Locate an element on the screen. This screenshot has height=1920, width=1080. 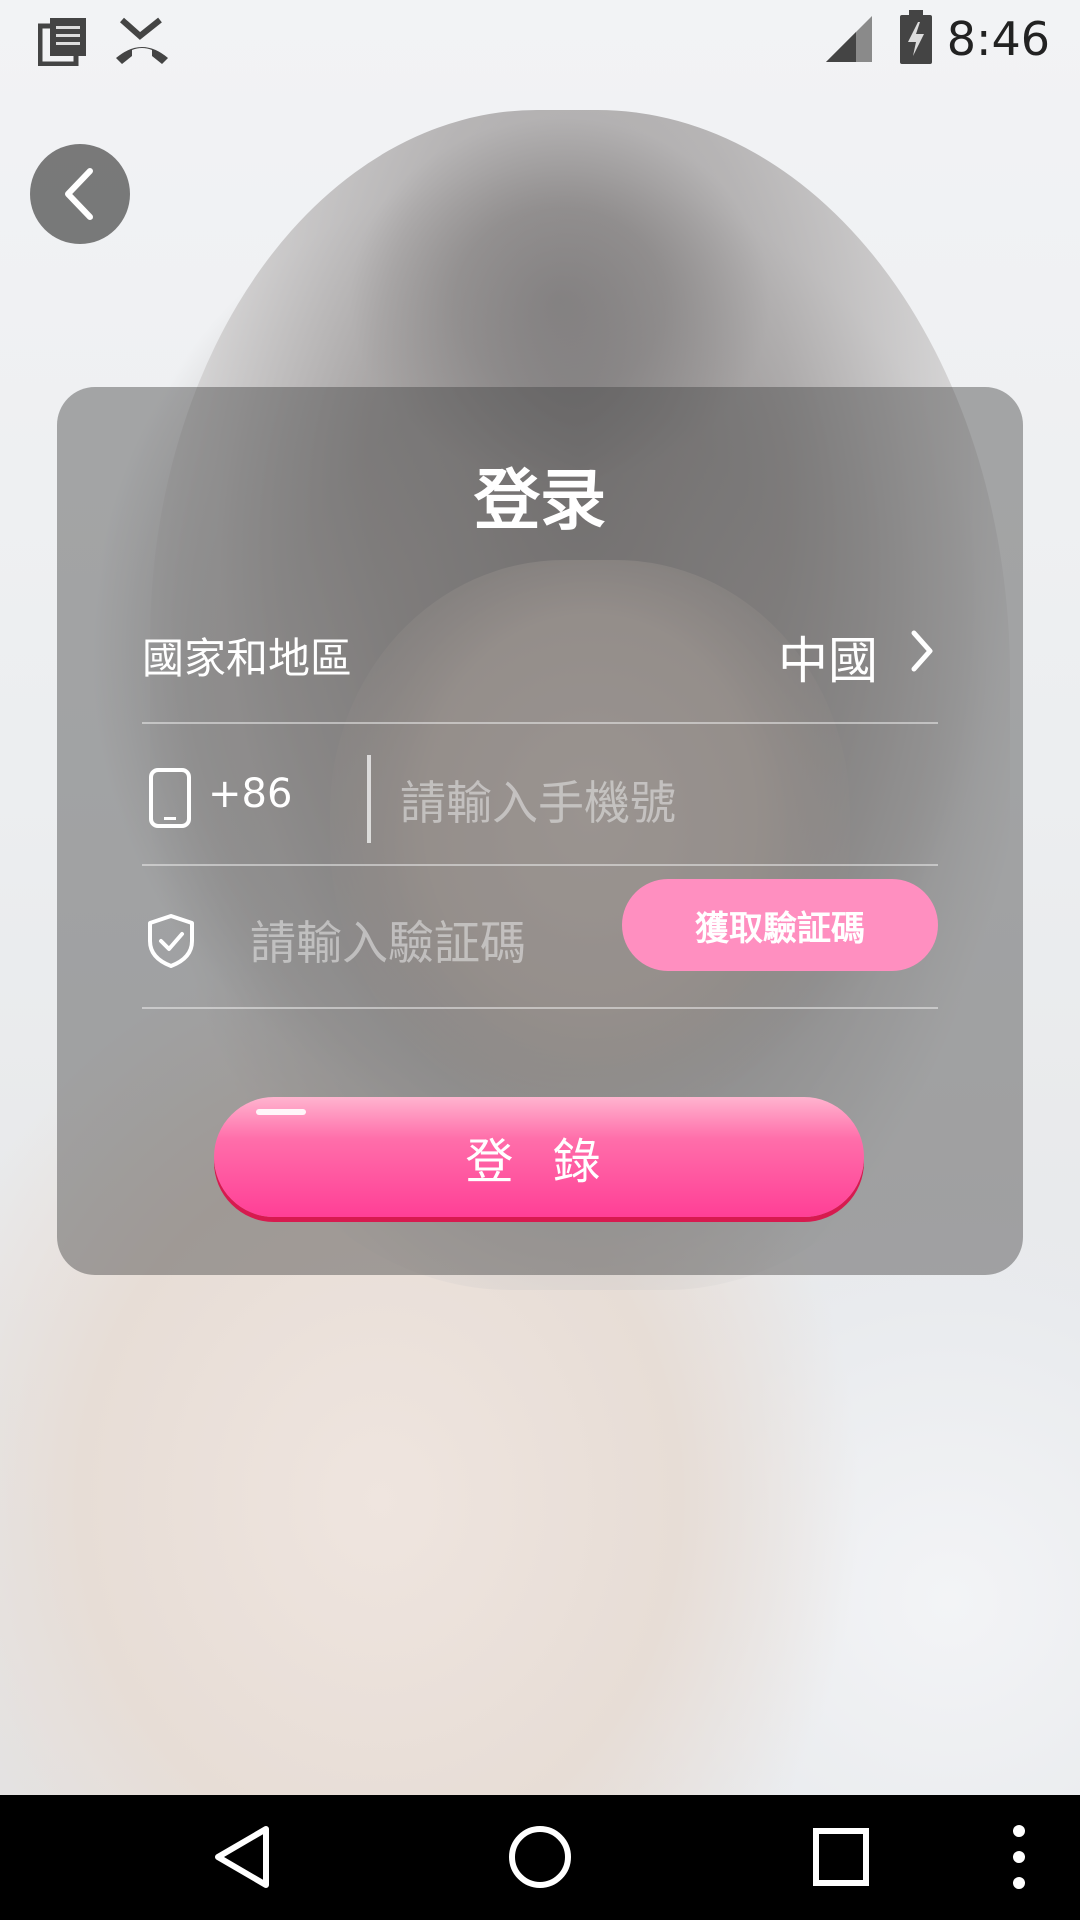
battery-charging-icon is located at coordinates (916, 39).